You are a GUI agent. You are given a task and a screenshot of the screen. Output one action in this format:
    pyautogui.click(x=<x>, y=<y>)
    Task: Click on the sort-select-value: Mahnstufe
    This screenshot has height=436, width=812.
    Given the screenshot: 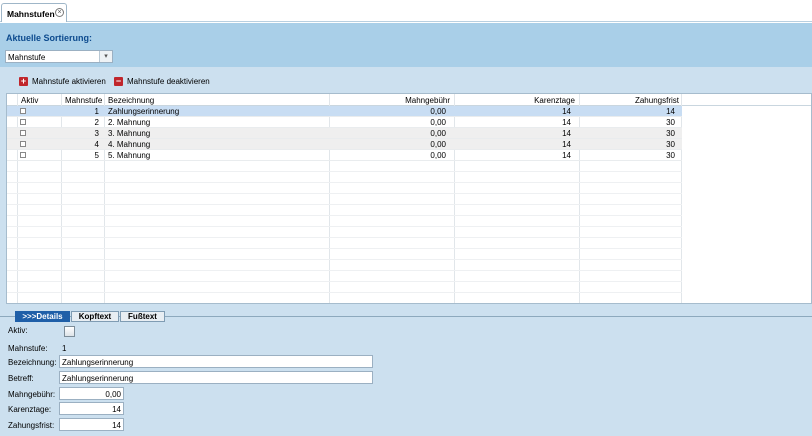 What is the action you would take?
    pyautogui.click(x=27, y=57)
    